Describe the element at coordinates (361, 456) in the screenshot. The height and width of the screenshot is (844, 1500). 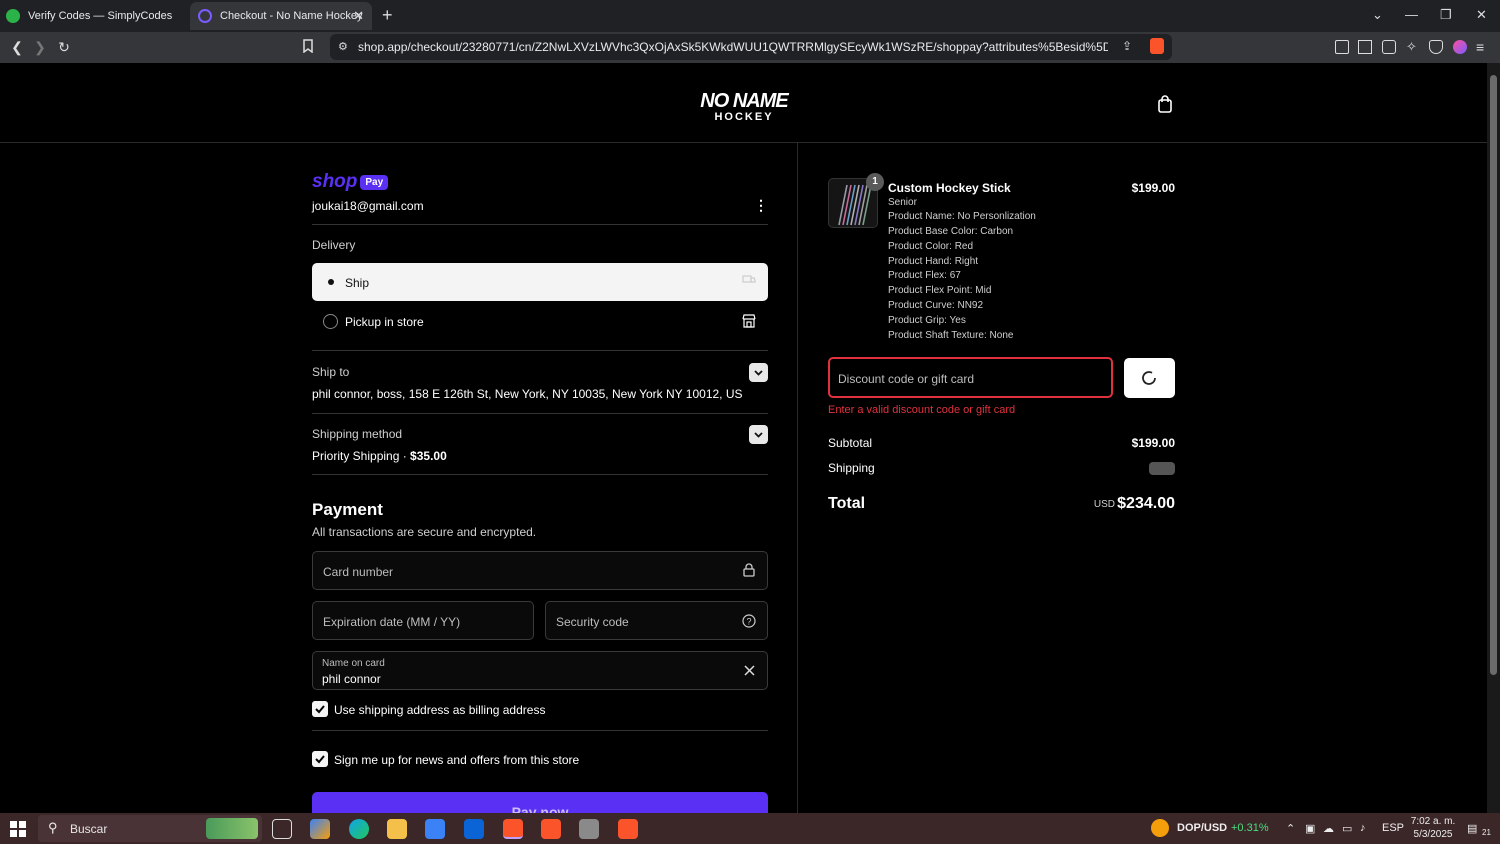
I see `shipping-method-name: Priority Shipping ·` at that location.